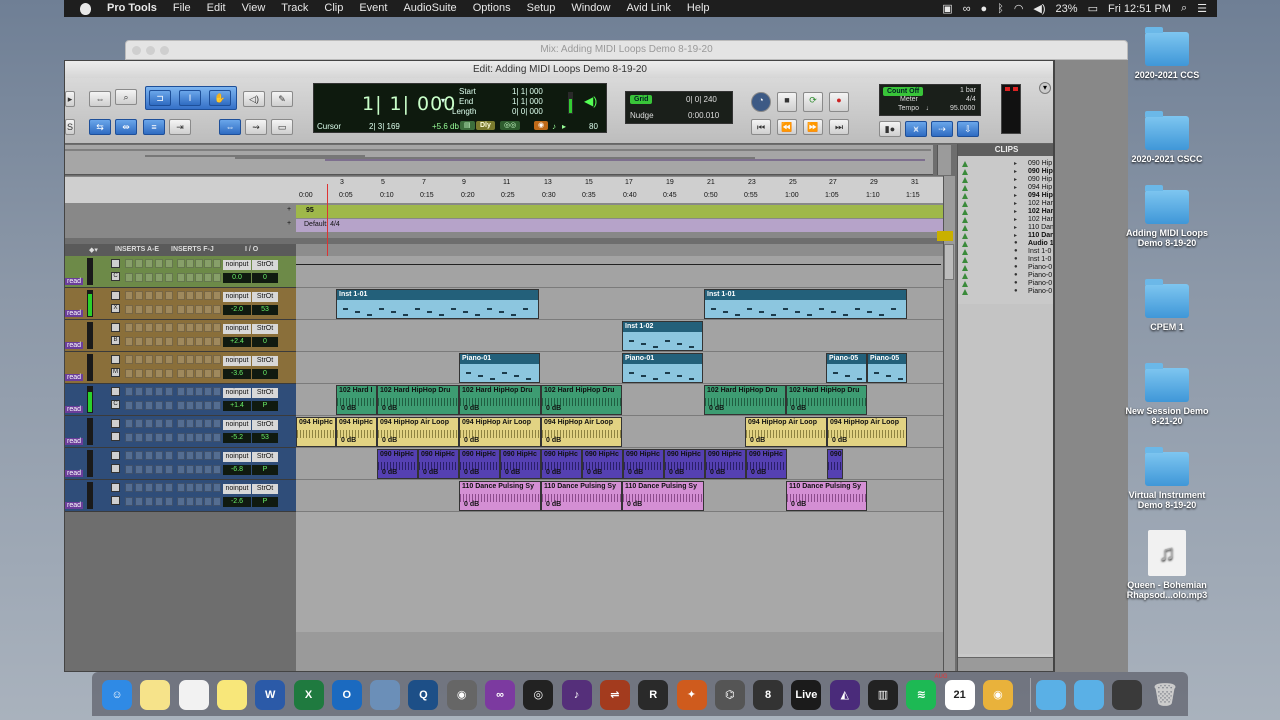  Describe the element at coordinates (160, 98) in the screenshot. I see `trim-tool-icon: ⊐` at that location.